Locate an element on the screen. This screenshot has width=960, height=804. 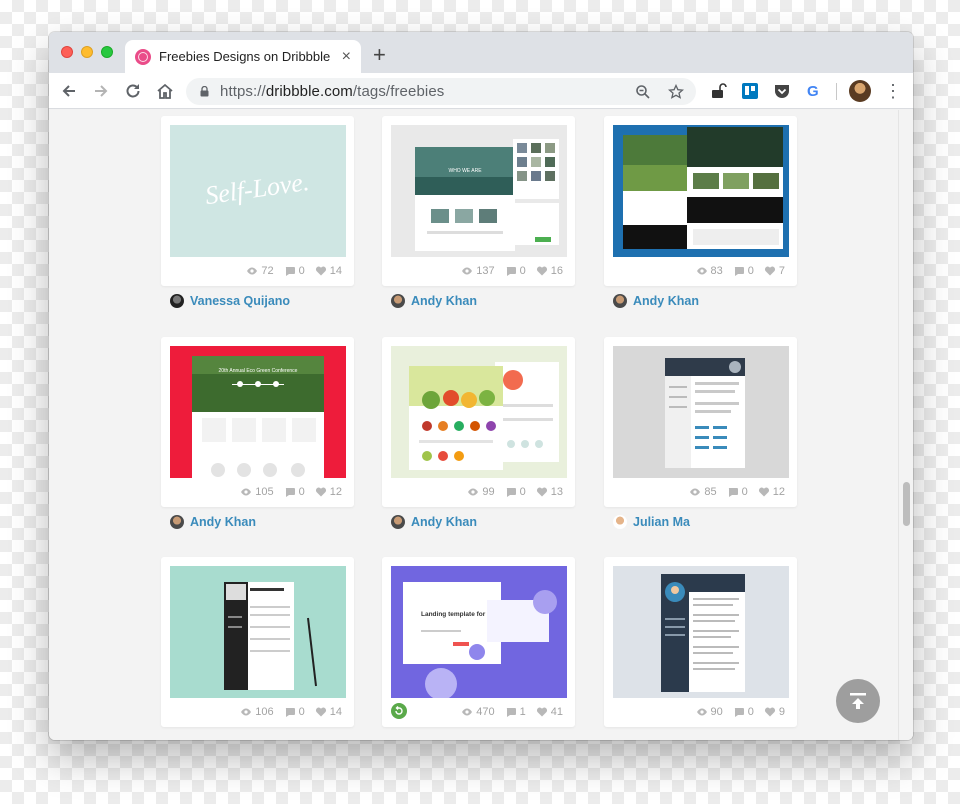
shot-card: 85 0 12 is located at coordinates (700, 422).